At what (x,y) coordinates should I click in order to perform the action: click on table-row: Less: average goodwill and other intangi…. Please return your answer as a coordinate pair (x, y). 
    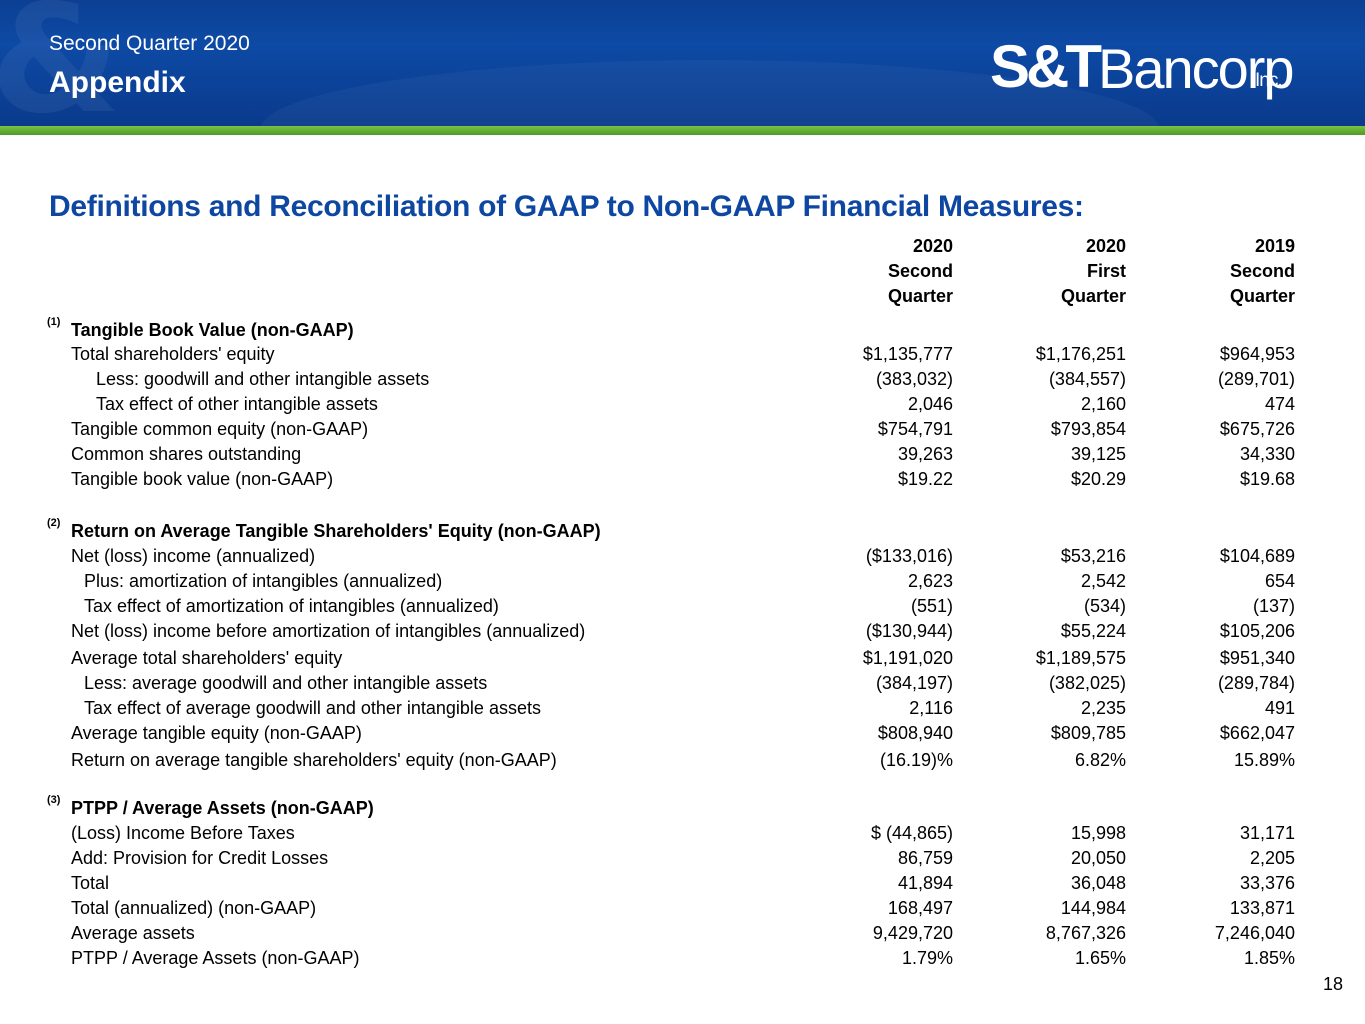
    Looking at the image, I should click on (682, 683).